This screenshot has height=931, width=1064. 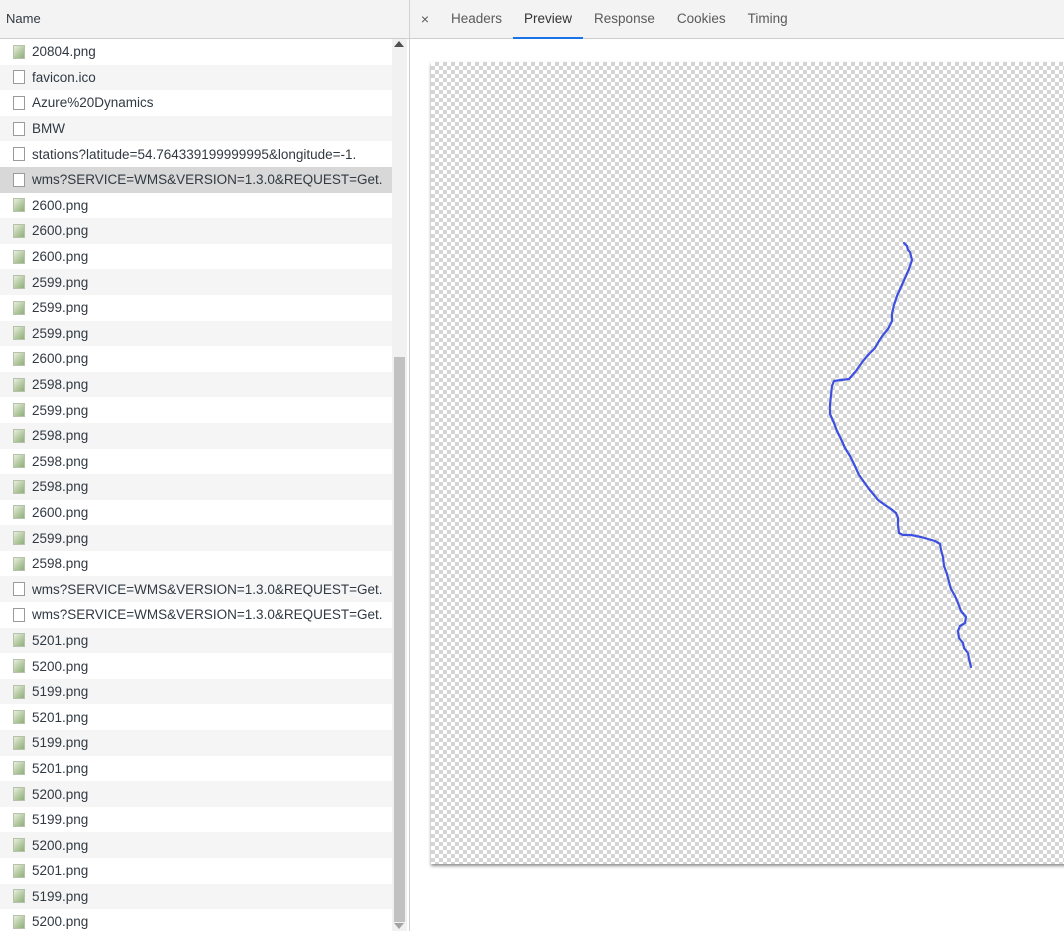 What do you see at coordinates (624, 19) in the screenshot?
I see `tab-response: Response` at bounding box center [624, 19].